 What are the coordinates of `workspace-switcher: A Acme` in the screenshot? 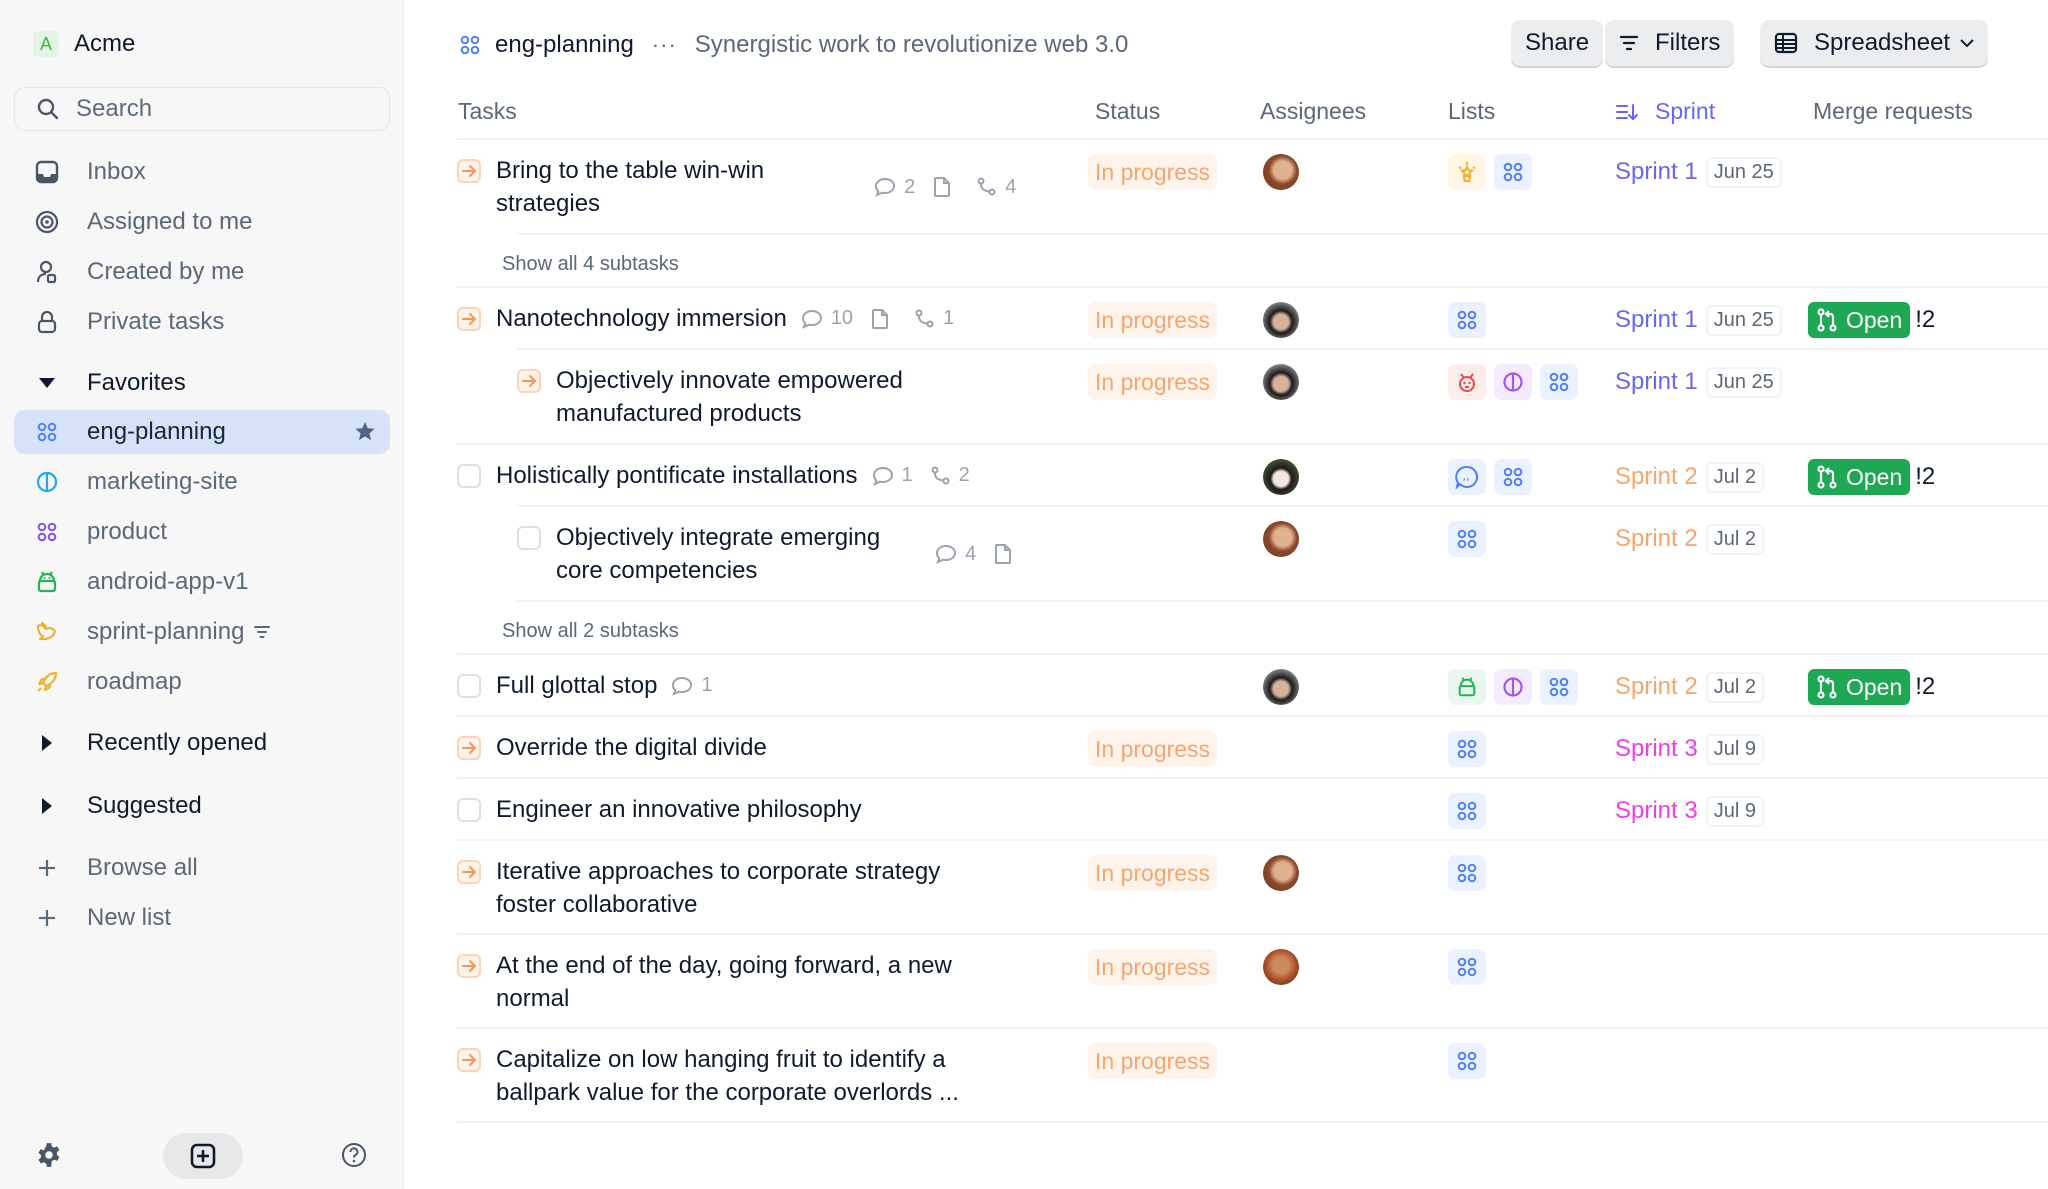 It's located at (84, 44).